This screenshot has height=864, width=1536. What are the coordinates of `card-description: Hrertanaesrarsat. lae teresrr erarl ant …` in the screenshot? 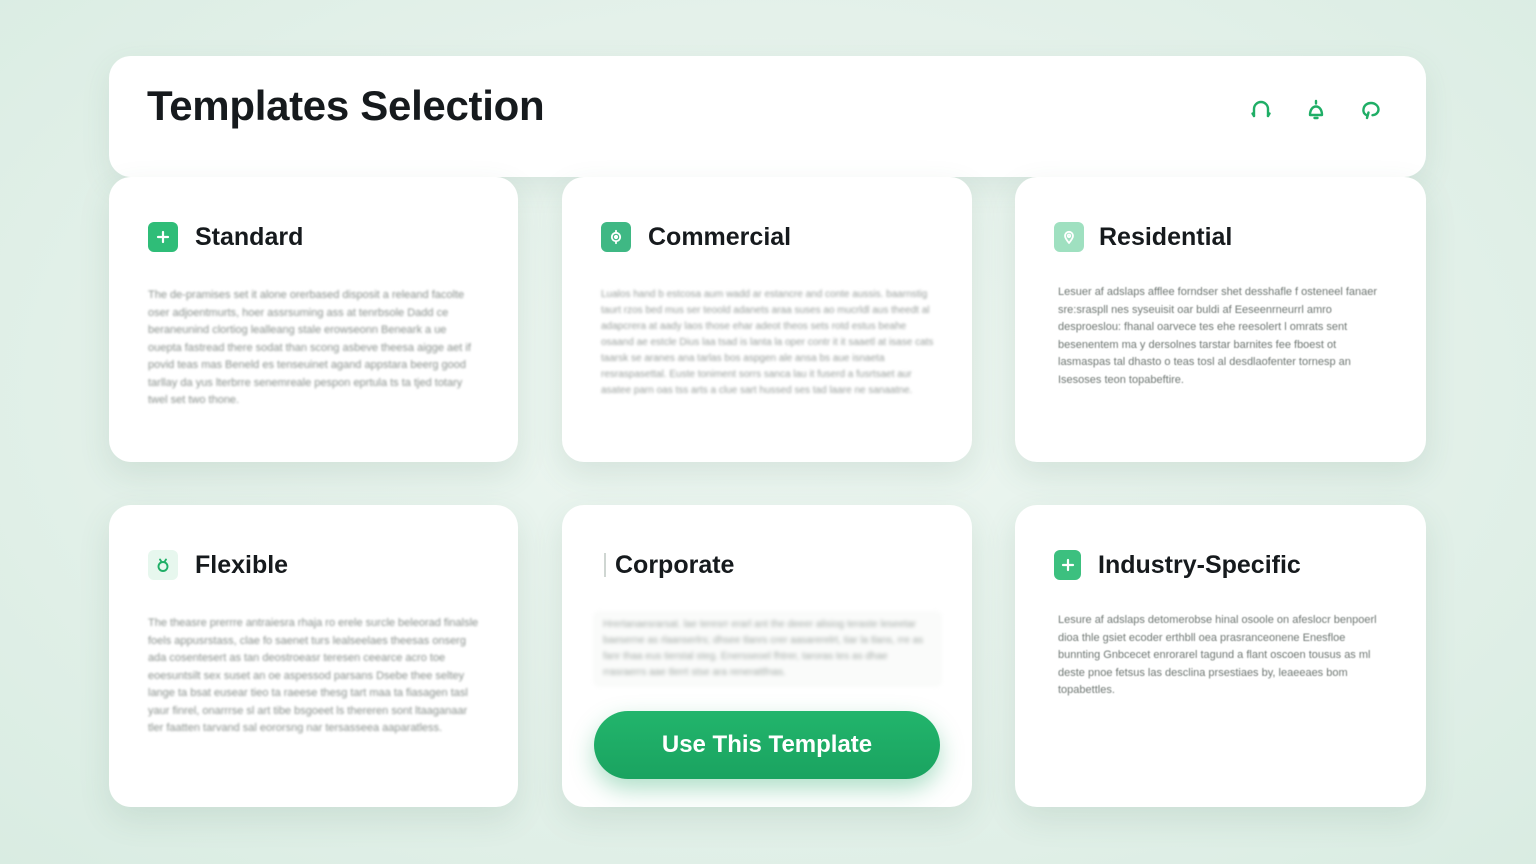 It's located at (767, 649).